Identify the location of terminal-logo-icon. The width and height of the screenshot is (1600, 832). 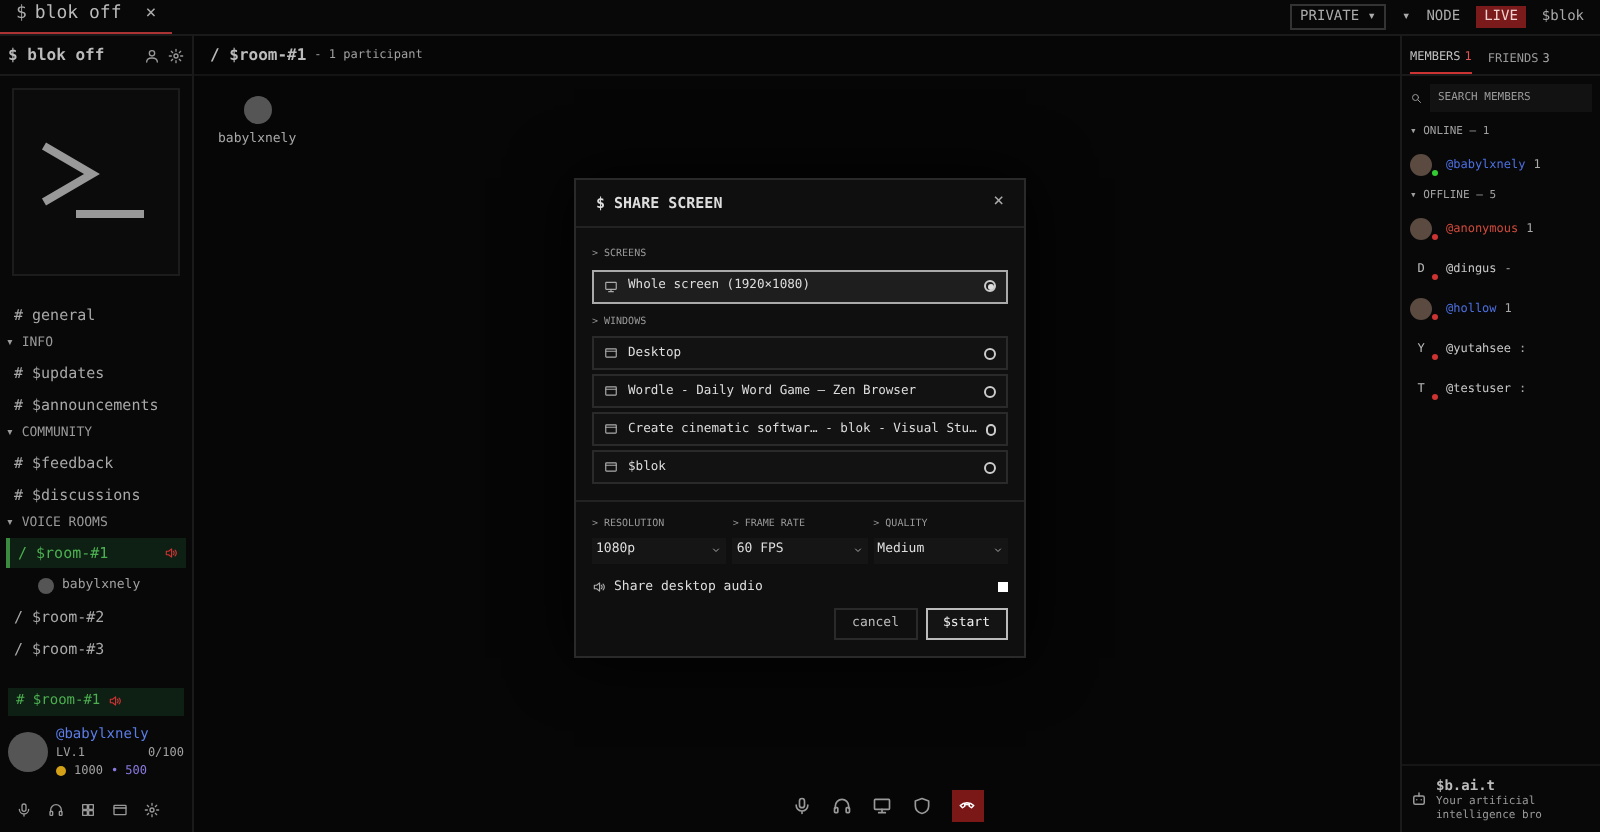
(96, 182).